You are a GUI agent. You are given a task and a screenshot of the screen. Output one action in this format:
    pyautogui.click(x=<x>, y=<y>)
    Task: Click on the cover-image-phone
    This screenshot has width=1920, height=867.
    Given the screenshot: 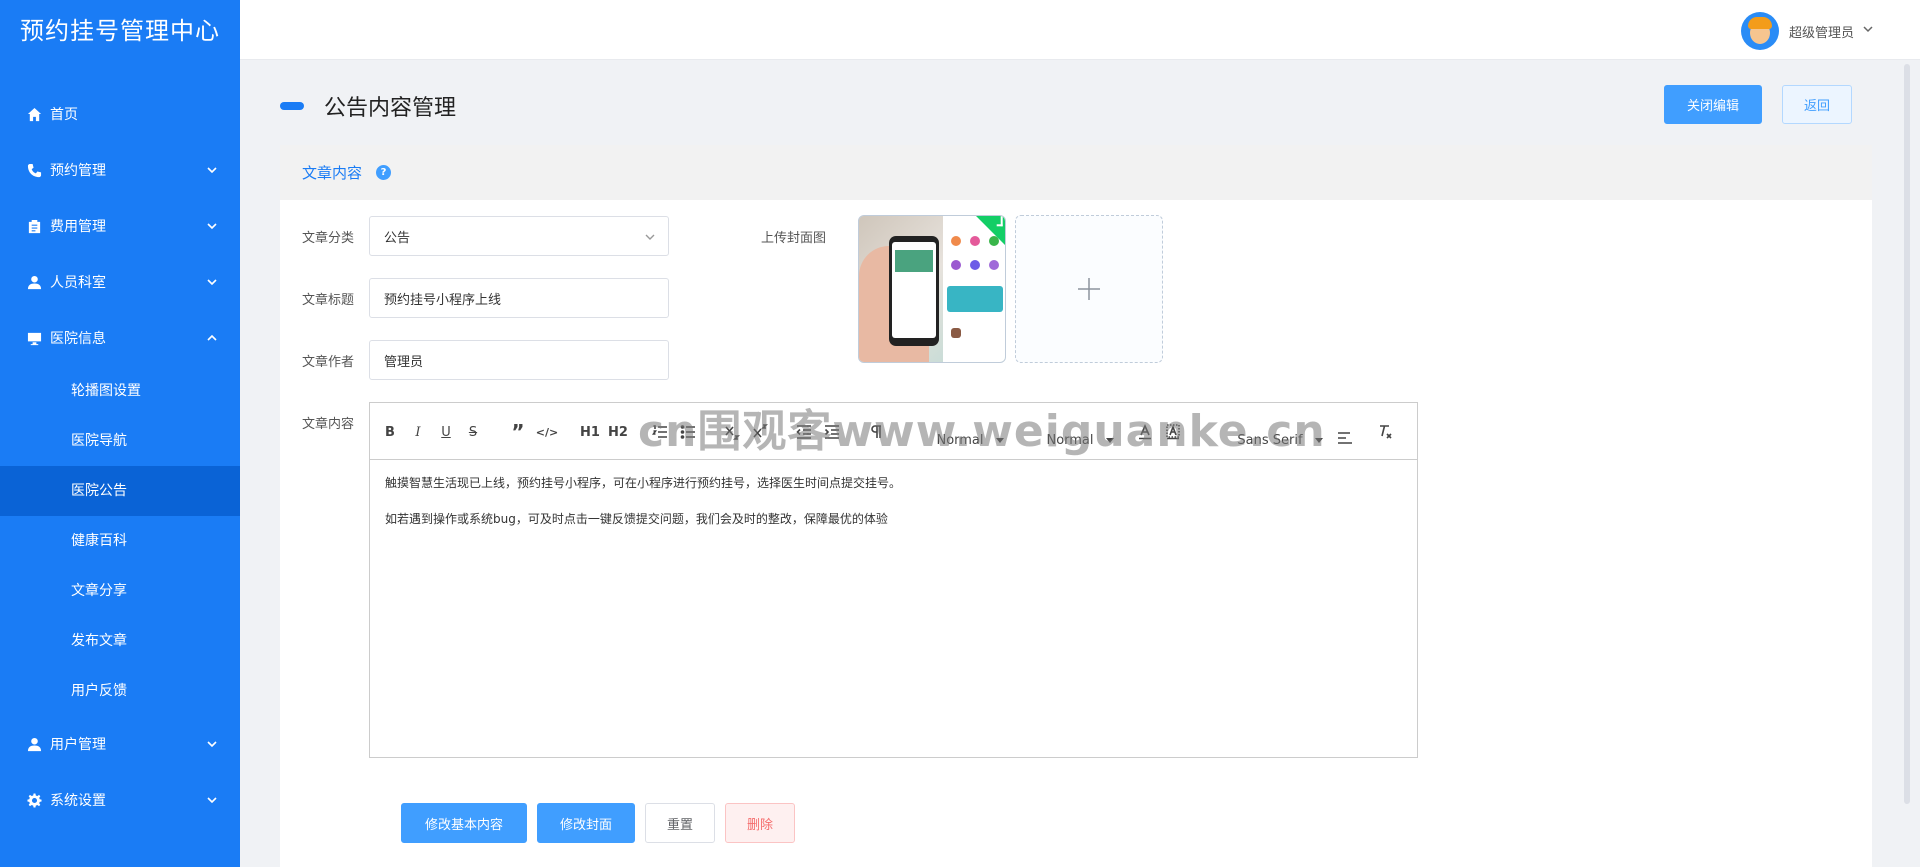 What is the action you would take?
    pyautogui.click(x=914, y=291)
    